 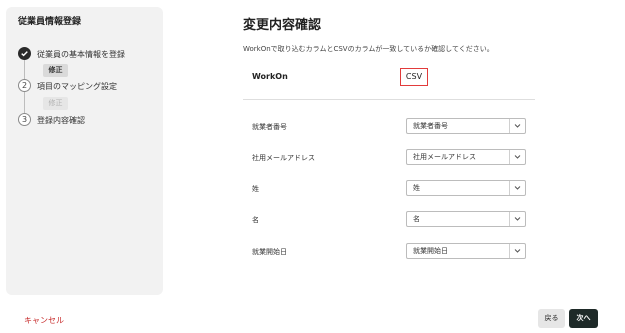 I want to click on step-2-number: 2, so click(x=24, y=85).